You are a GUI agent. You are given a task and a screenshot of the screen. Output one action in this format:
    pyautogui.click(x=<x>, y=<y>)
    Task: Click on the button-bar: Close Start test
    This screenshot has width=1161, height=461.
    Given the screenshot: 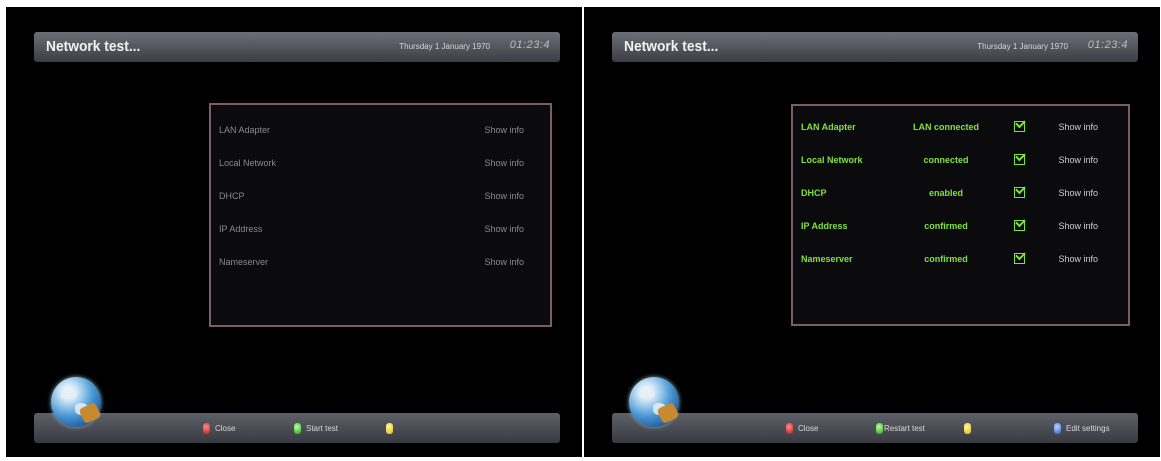 What is the action you would take?
    pyautogui.click(x=297, y=428)
    